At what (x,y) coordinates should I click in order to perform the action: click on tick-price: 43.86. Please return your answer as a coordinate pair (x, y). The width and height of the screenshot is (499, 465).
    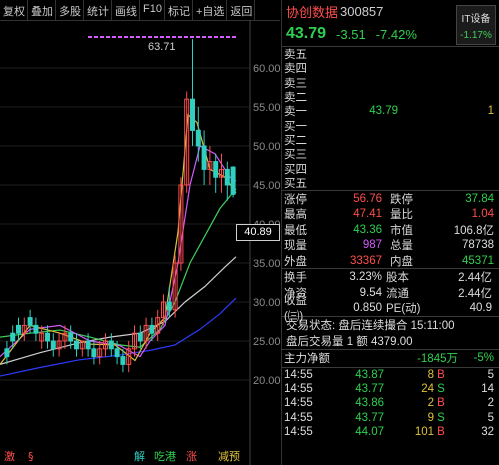
    Looking at the image, I should click on (369, 403).